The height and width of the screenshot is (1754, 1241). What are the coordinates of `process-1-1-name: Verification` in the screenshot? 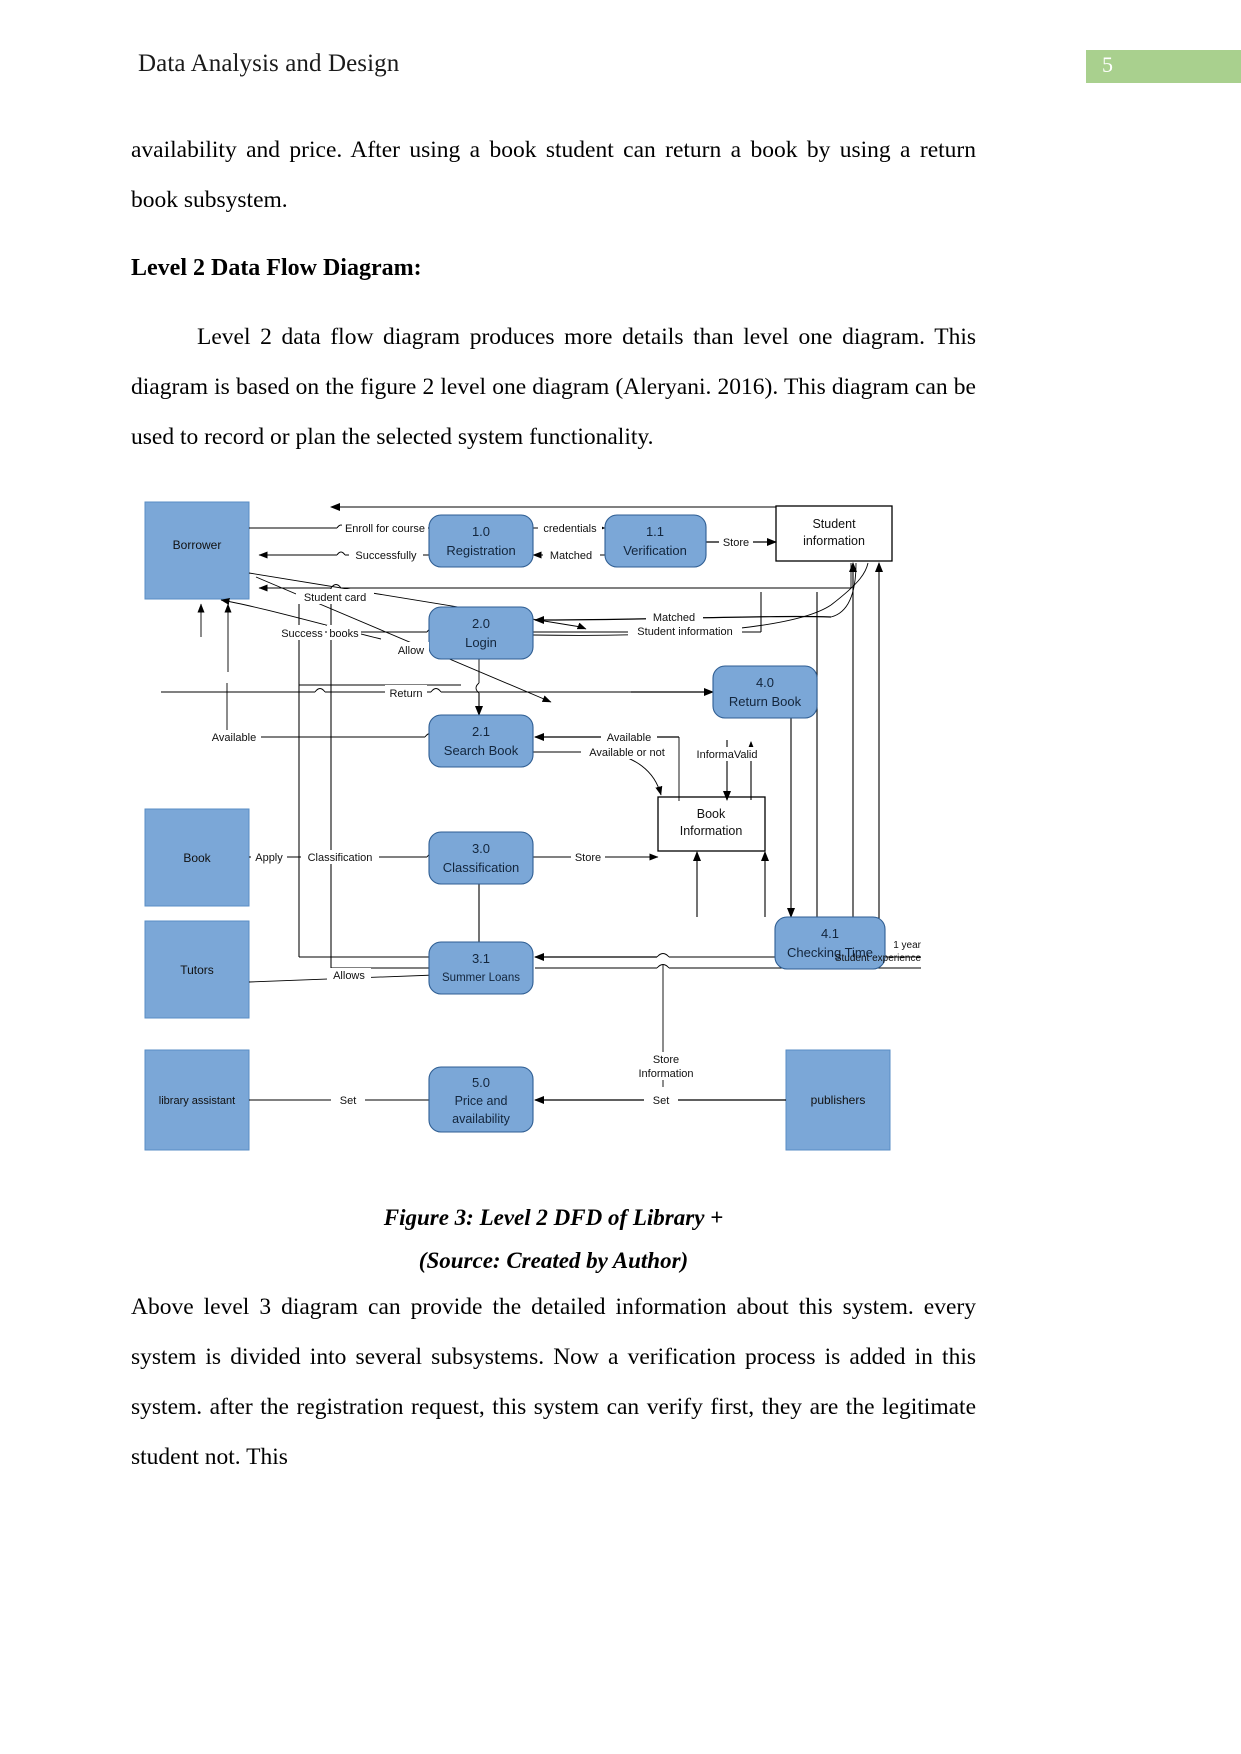 It's located at (655, 550).